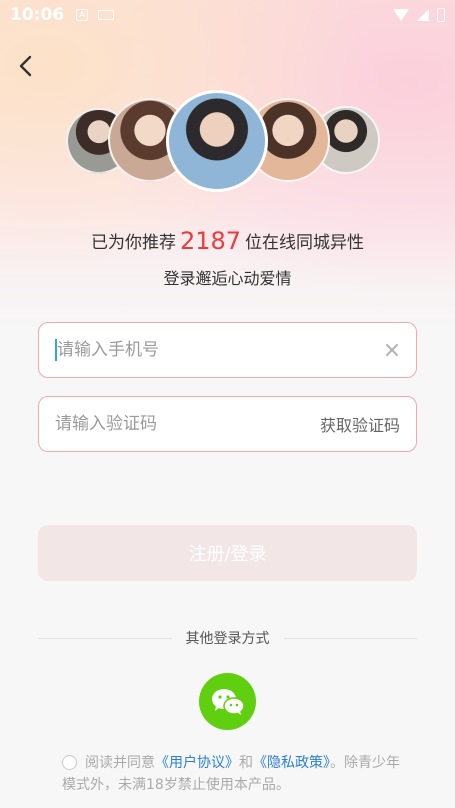 The image size is (455, 808). What do you see at coordinates (441, 15) in the screenshot?
I see `battery-icon` at bounding box center [441, 15].